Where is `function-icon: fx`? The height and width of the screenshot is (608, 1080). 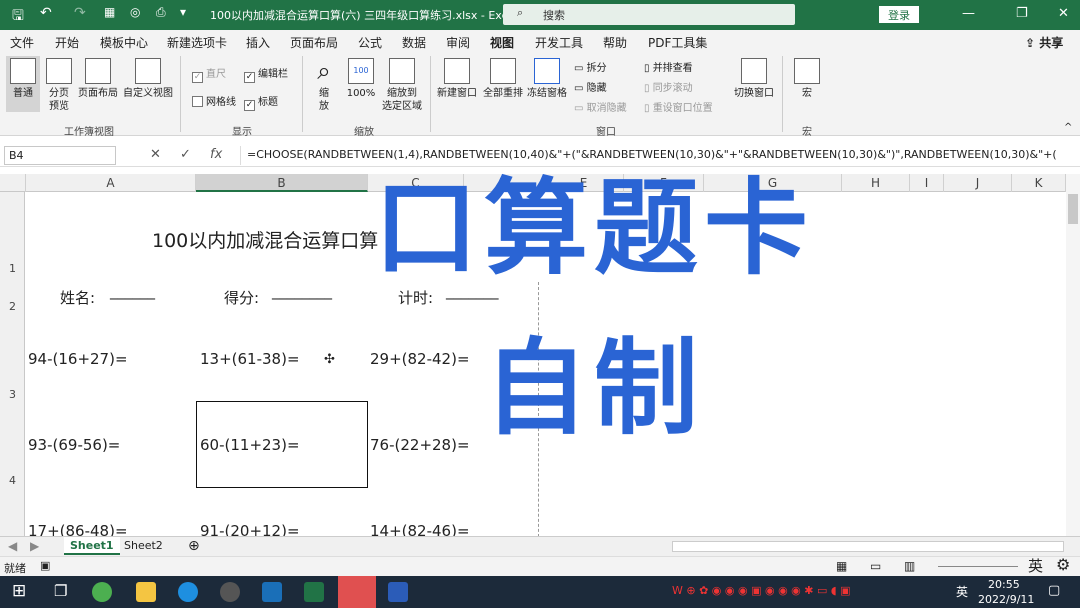
function-icon: fx is located at coordinates (216, 154).